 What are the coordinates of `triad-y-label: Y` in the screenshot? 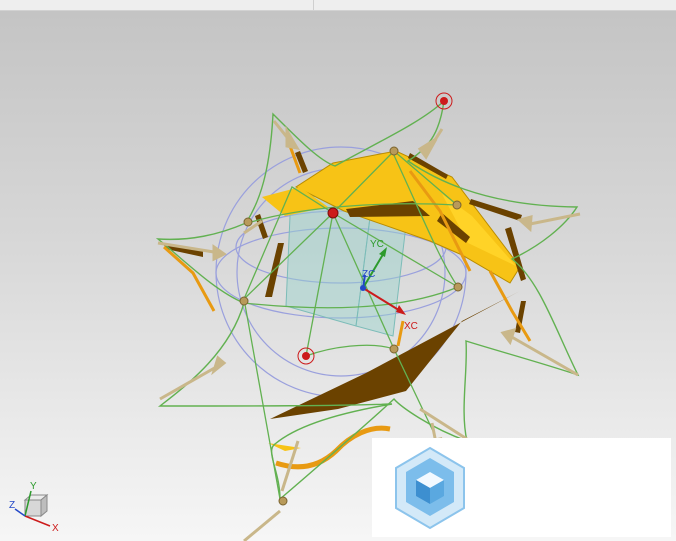 It's located at (33, 486).